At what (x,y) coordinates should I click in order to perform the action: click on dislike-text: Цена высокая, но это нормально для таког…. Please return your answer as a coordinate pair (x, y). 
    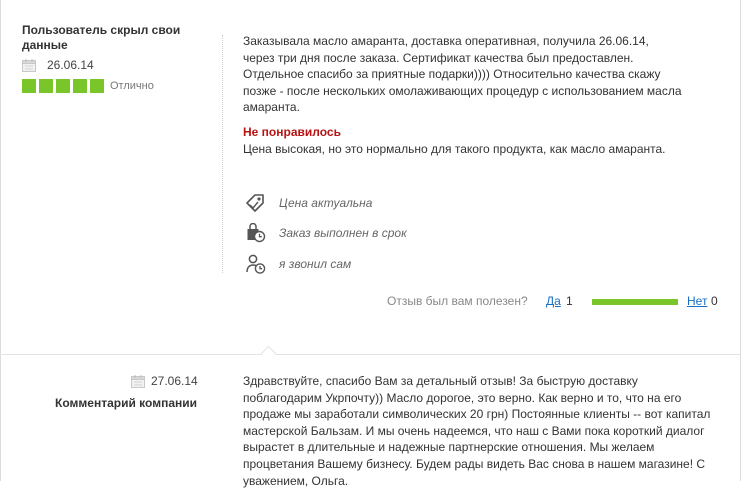
    Looking at the image, I should click on (454, 149).